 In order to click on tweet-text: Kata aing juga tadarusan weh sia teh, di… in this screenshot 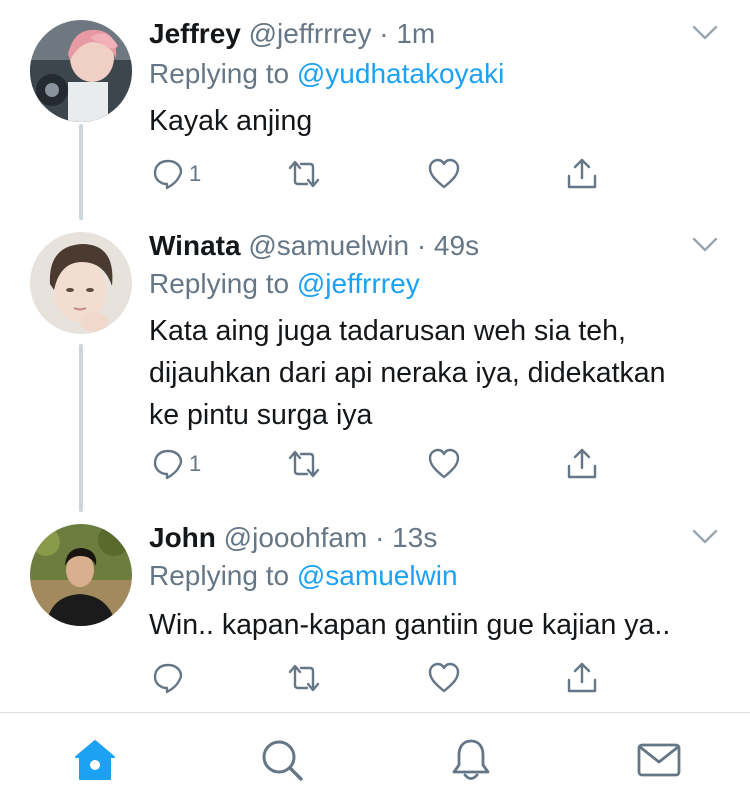, I will do `click(434, 373)`.